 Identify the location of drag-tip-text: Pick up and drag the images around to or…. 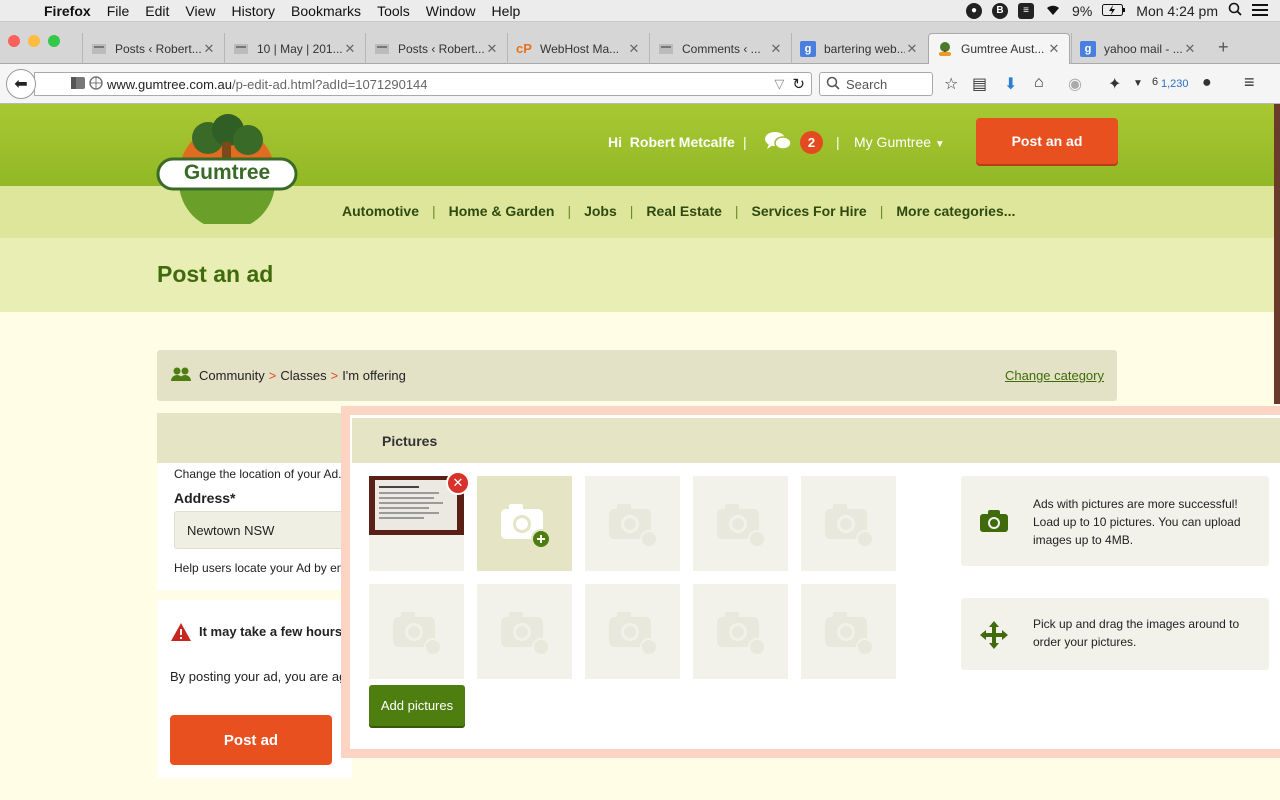
(1136, 633).